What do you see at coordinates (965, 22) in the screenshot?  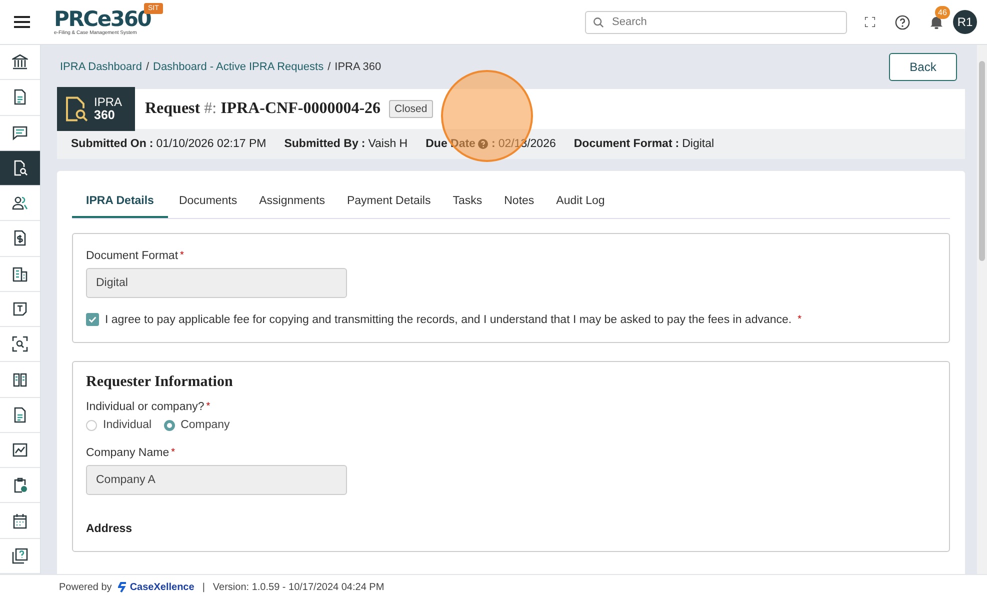 I see `user-avatar: R1` at bounding box center [965, 22].